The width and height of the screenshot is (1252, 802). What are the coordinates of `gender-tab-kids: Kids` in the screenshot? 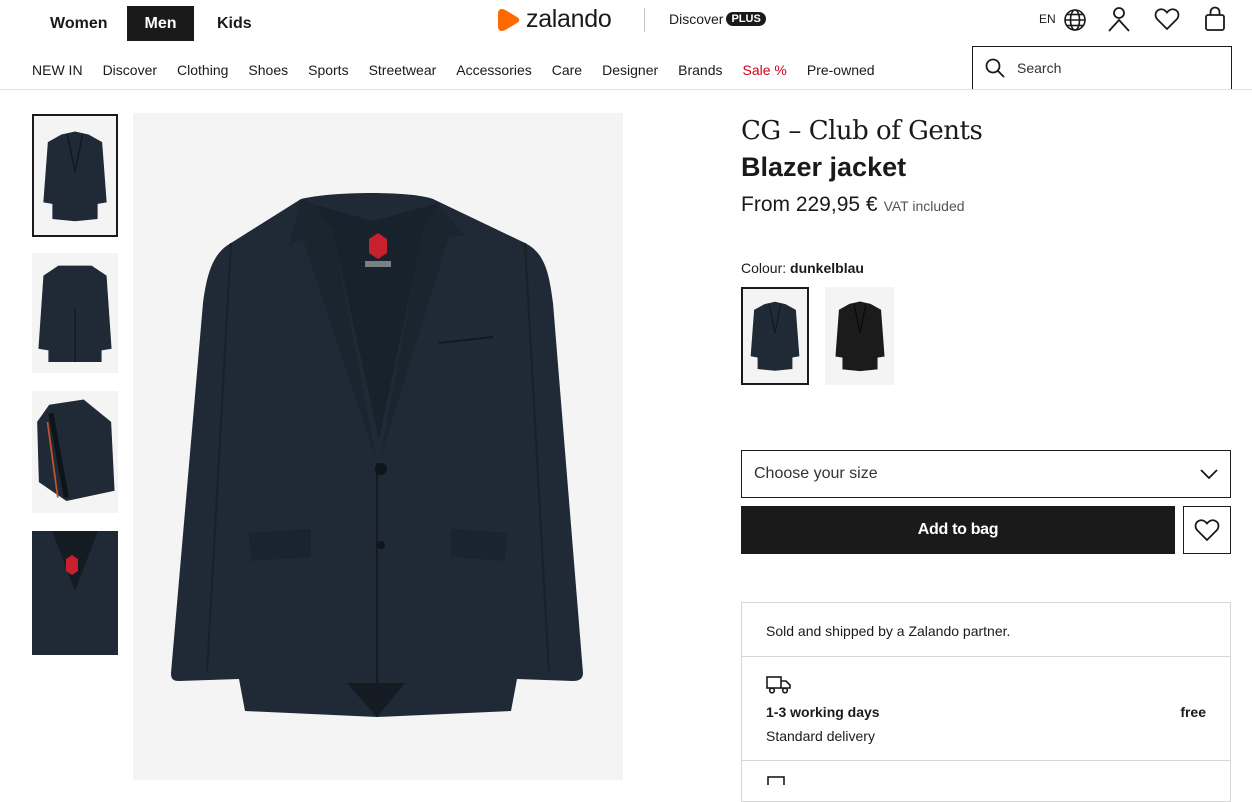 It's located at (234, 23).